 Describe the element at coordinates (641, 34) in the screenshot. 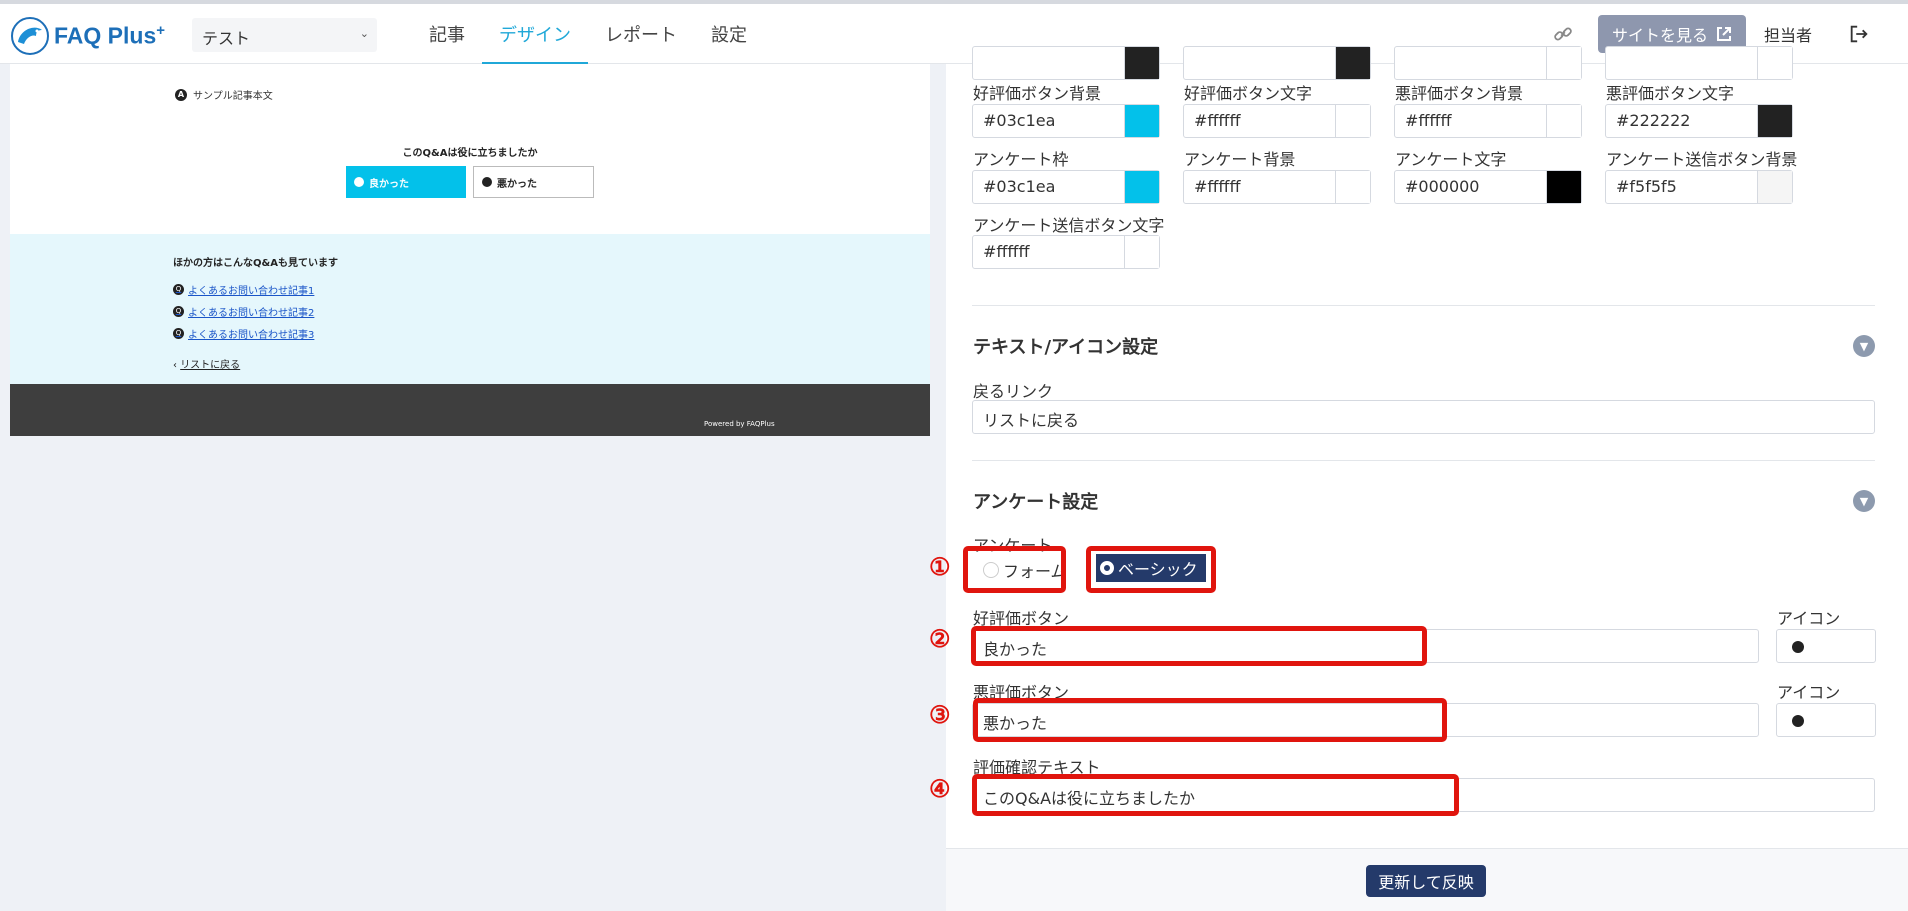

I see `nav-report: レポート` at that location.